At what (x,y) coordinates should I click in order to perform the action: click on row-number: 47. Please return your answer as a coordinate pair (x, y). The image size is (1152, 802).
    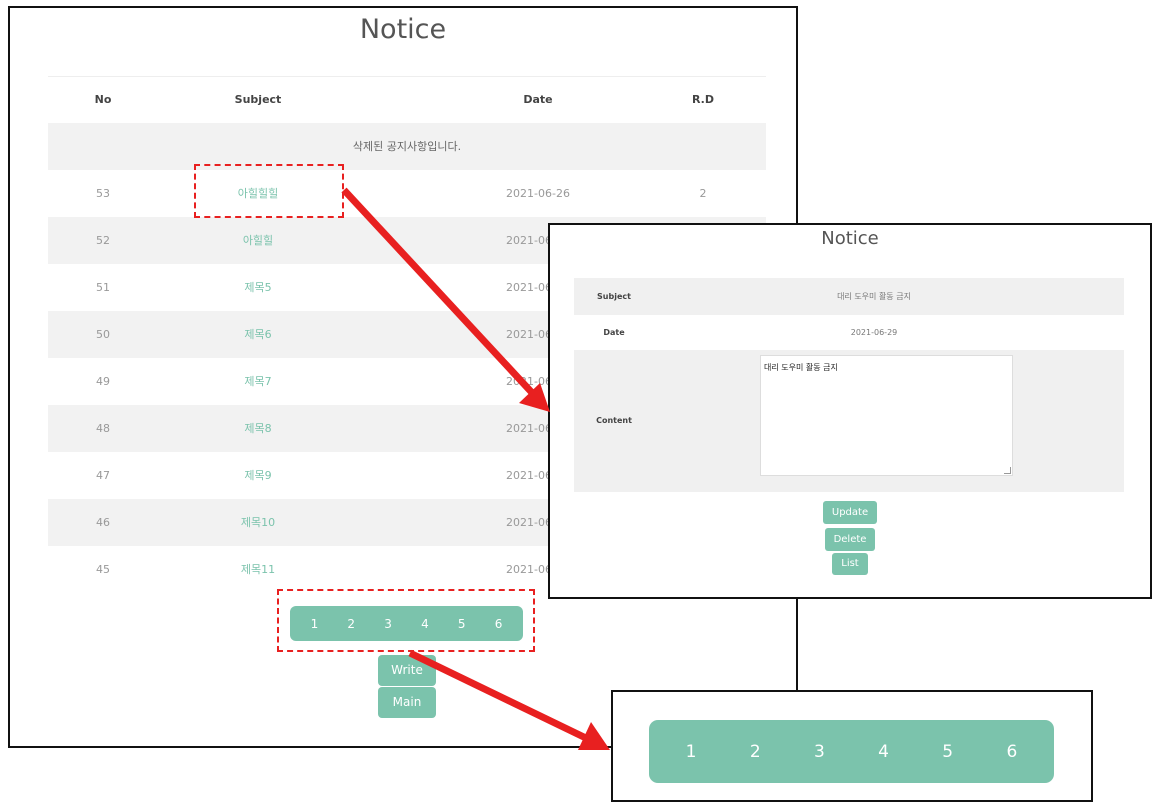
    Looking at the image, I should click on (103, 475).